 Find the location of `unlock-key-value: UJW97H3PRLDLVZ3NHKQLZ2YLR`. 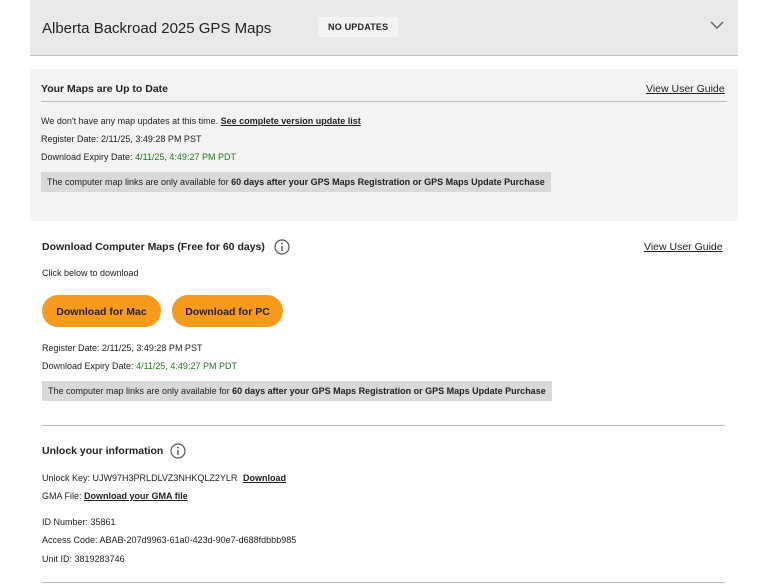

unlock-key-value: UJW97H3PRLDLVZ3NHKQLZ2YLR is located at coordinates (165, 478).